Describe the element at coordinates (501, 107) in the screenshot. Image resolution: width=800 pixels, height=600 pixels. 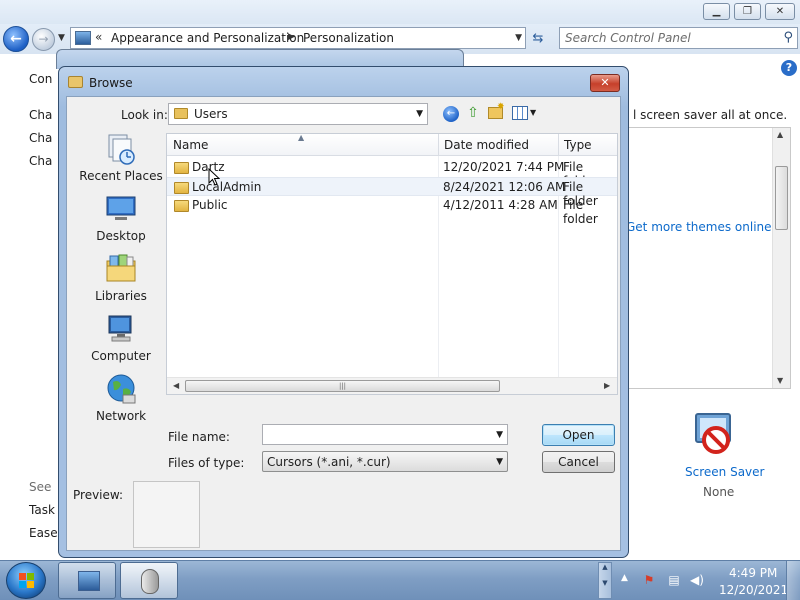
I see `new-folder-star-icon: ✸` at that location.